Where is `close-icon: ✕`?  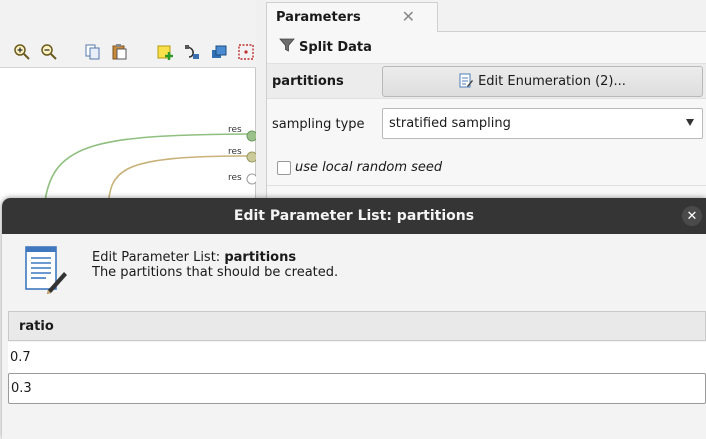 close-icon: ✕ is located at coordinates (408, 17).